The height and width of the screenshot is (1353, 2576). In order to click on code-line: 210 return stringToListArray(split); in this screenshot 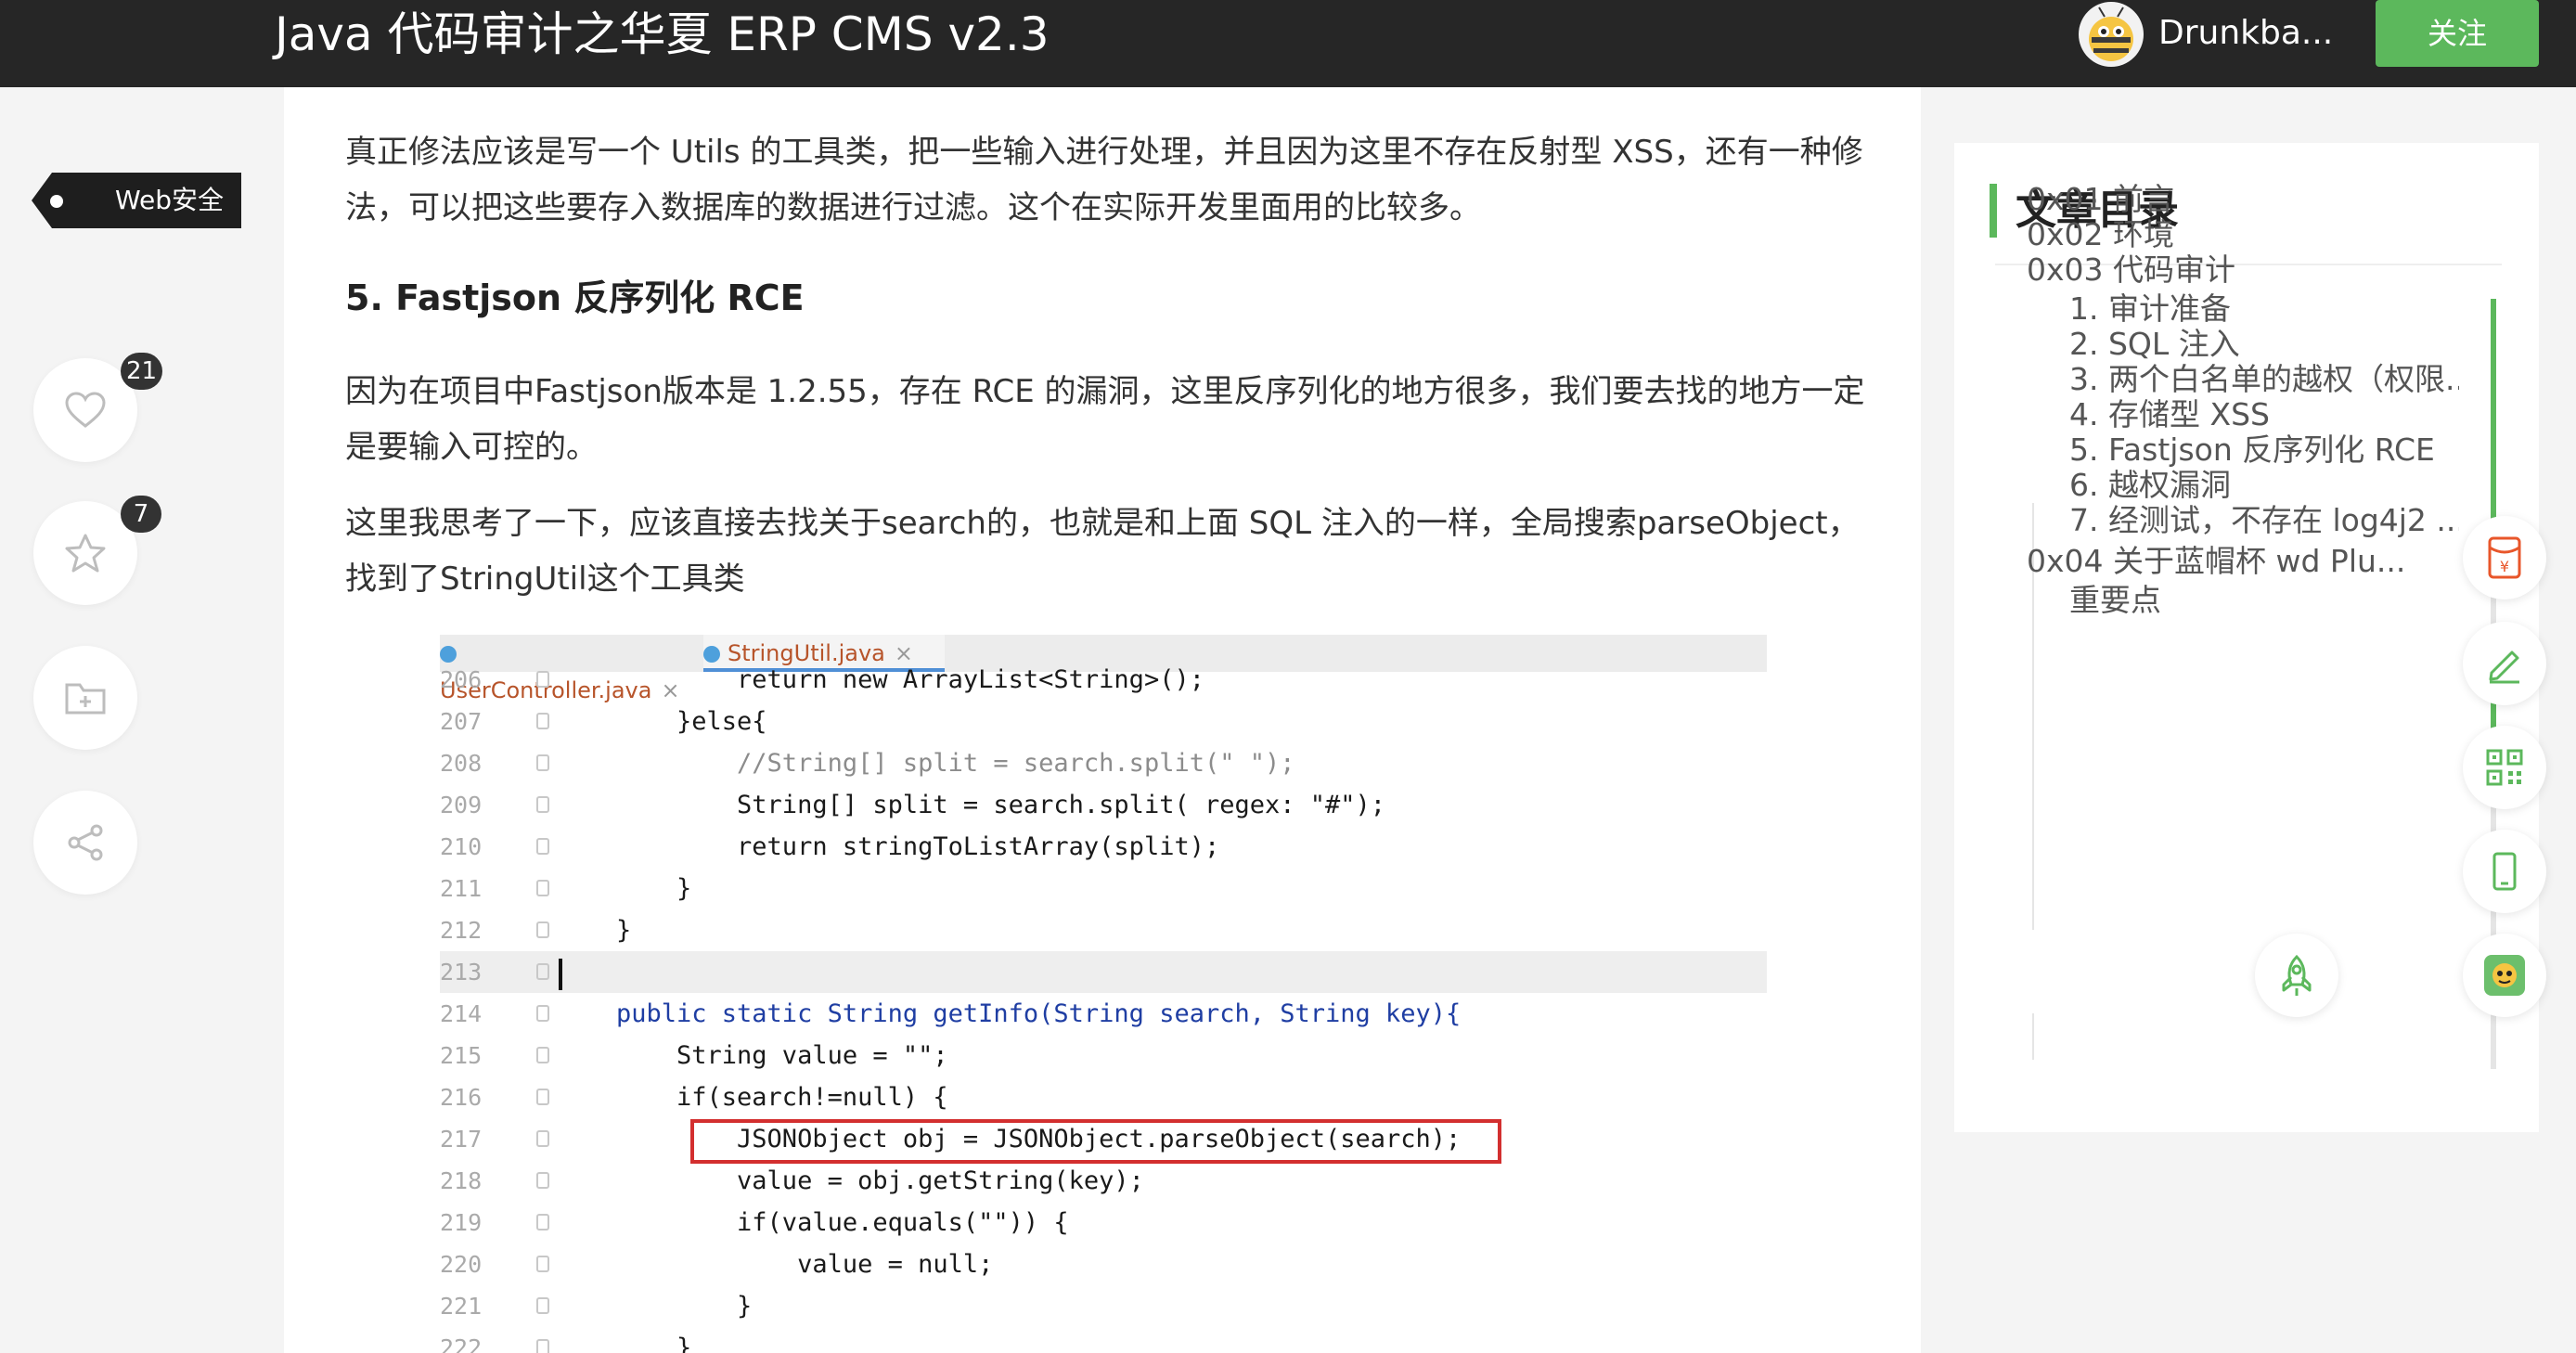, I will do `click(1103, 847)`.